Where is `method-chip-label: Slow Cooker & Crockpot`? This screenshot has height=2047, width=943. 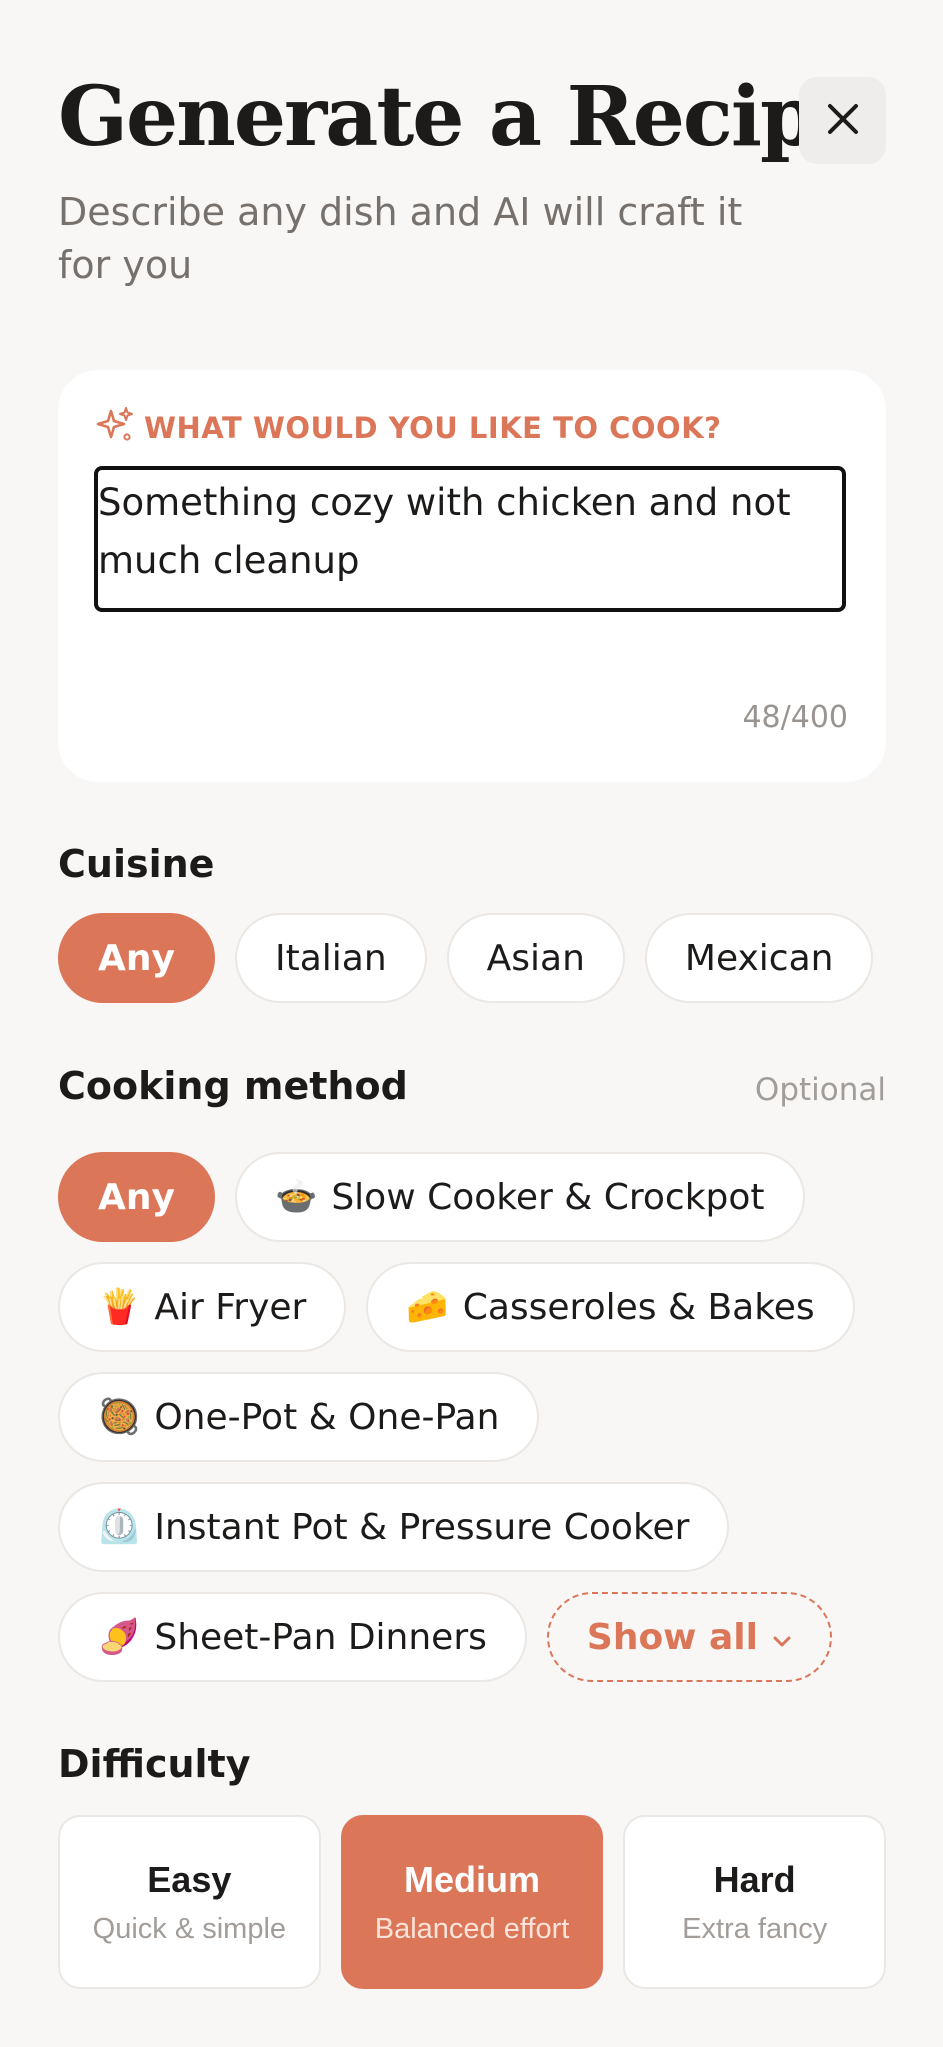 method-chip-label: Slow Cooker & Crockpot is located at coordinates (548, 1197).